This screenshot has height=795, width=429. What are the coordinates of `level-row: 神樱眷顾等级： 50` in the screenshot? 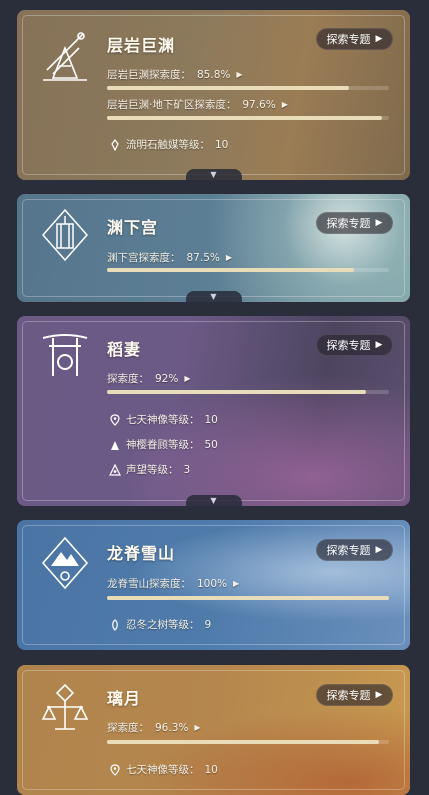 It's located at (163, 444).